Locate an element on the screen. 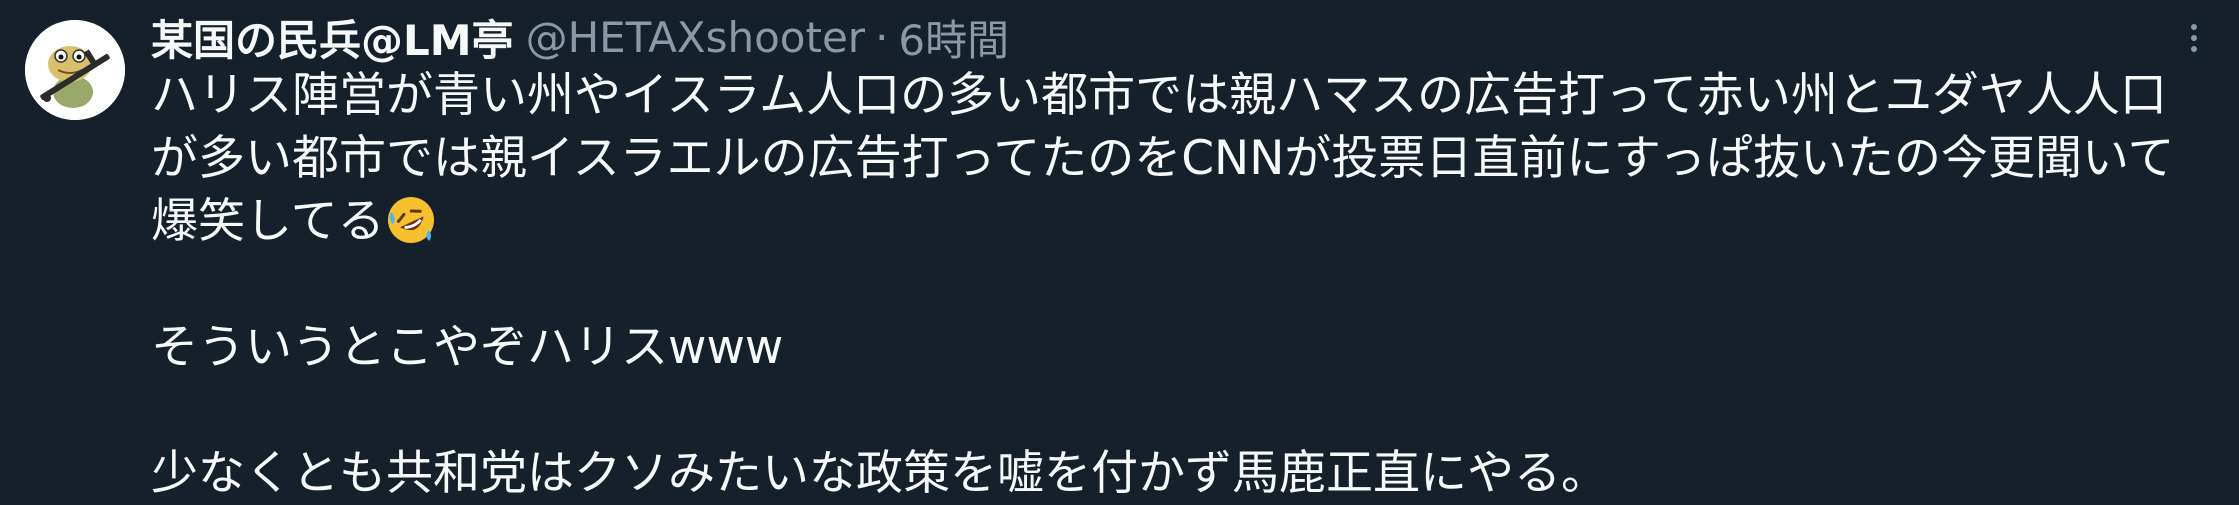 Image resolution: width=2239 pixels, height=505 pixels. tweet-line: 爆笑してる is located at coordinates (1171, 221).